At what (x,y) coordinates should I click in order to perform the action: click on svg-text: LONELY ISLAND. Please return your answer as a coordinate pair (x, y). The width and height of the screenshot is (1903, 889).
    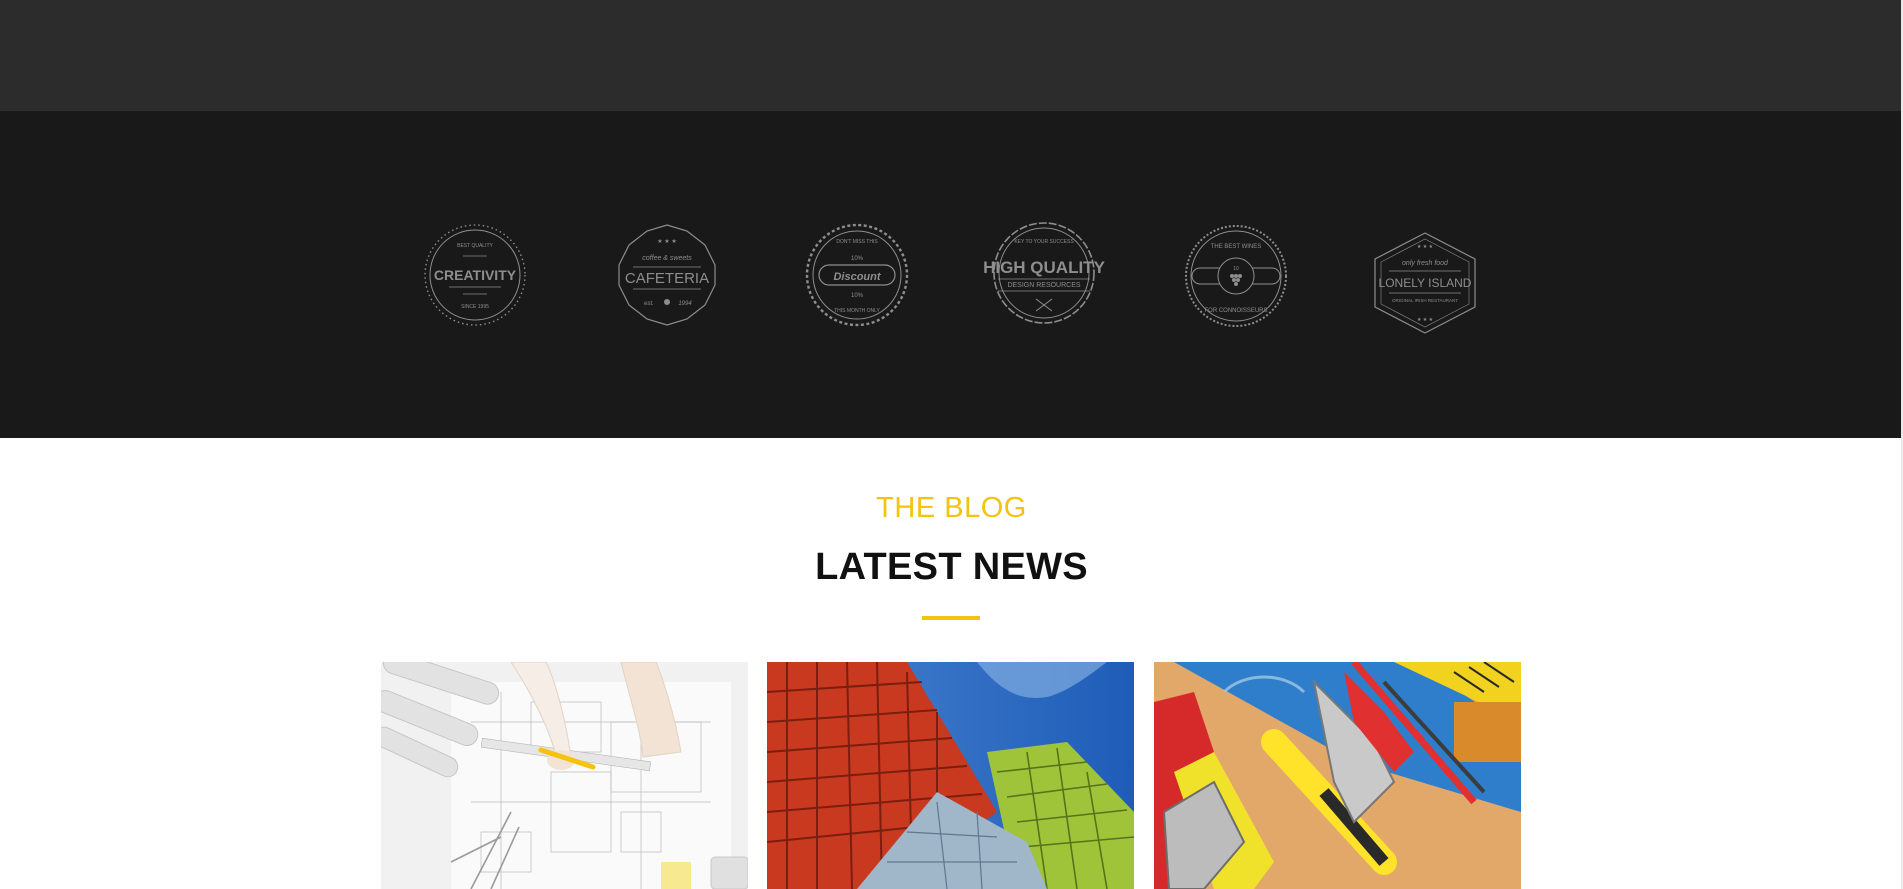
    Looking at the image, I should click on (1425, 283).